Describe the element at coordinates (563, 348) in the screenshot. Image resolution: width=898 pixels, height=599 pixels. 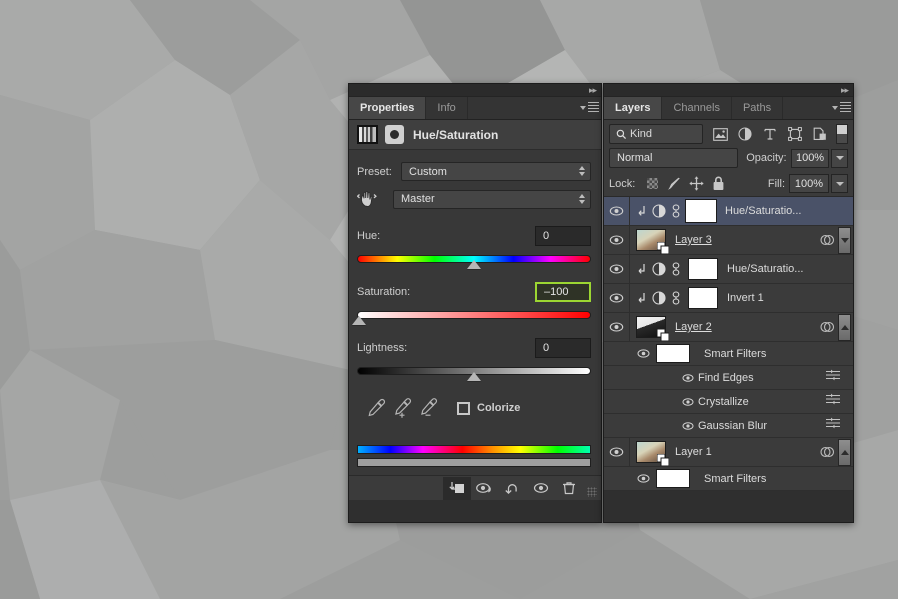
I see `lightness-input: 0` at that location.